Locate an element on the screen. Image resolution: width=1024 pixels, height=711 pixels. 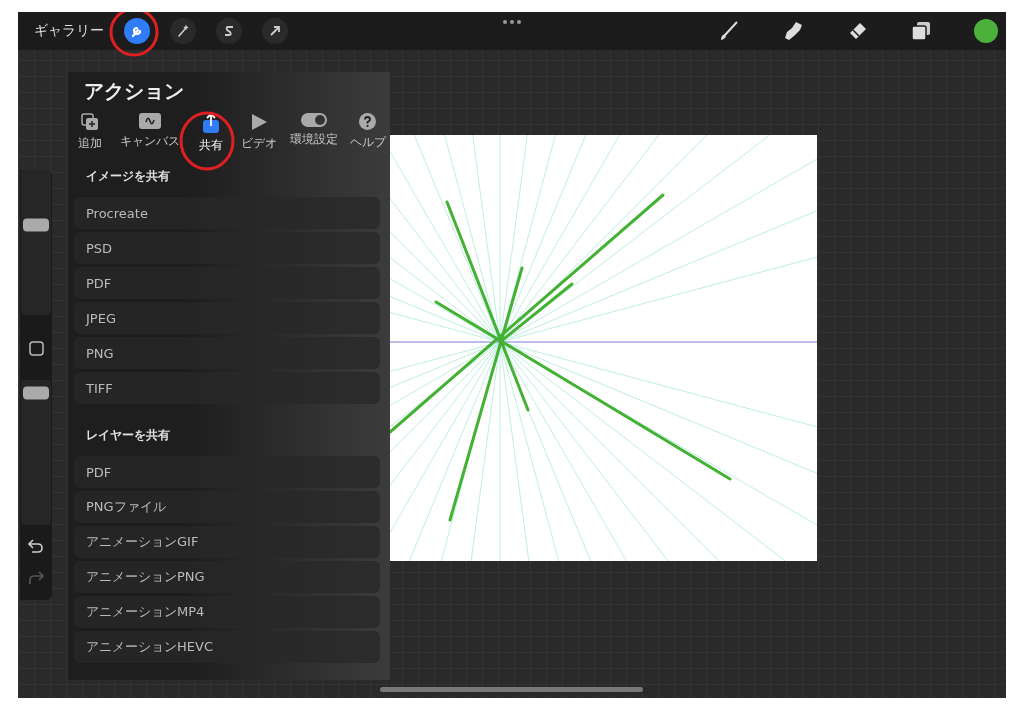
export-option: アニメーションMP4 is located at coordinates (227, 612).